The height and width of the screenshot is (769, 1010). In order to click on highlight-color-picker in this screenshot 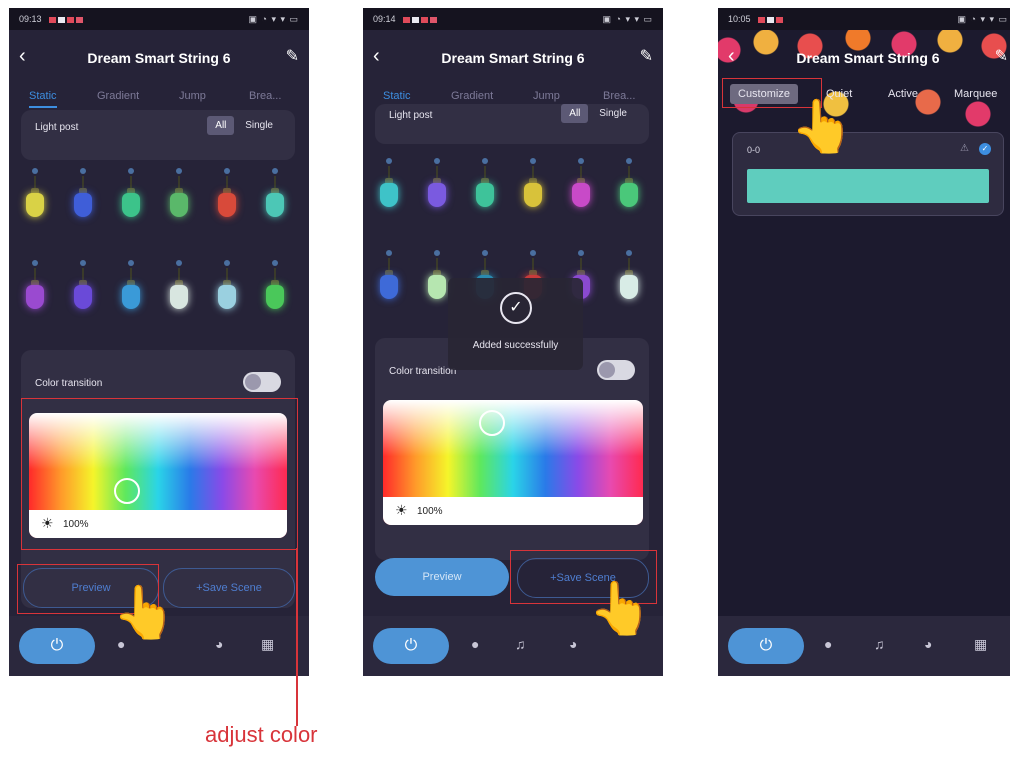, I will do `click(159, 474)`.